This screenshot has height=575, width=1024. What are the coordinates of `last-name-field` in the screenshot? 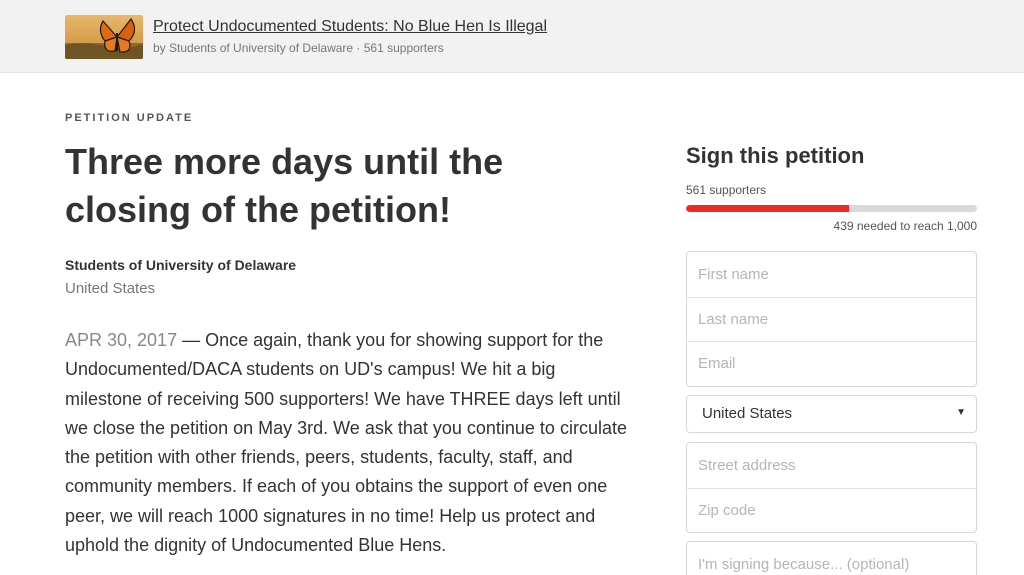 It's located at (831, 318).